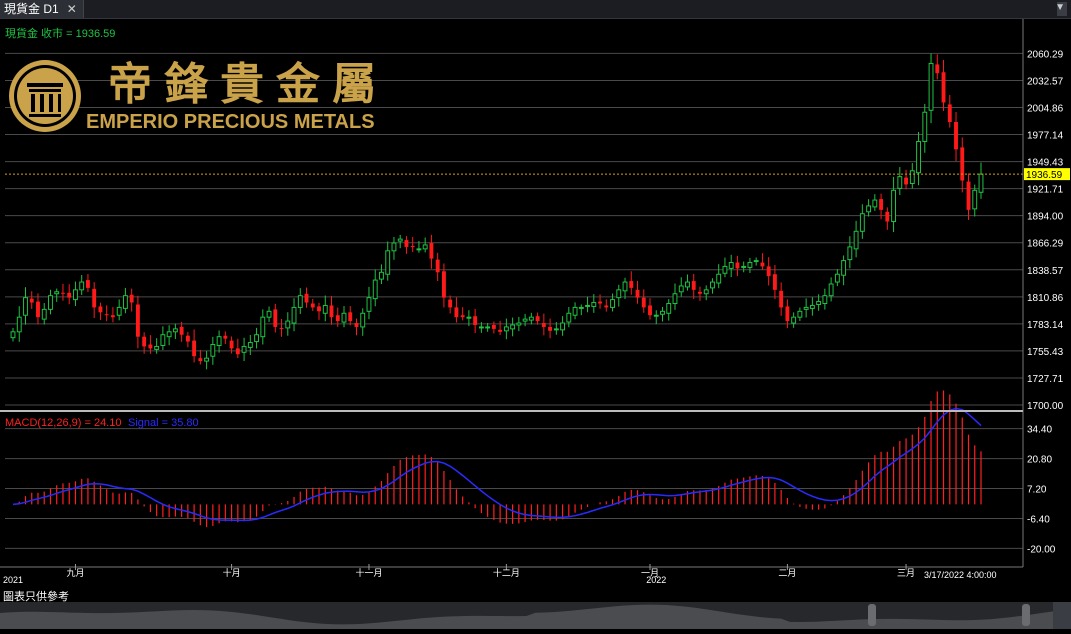  I want to click on chart-navigator, so click(535, 615).